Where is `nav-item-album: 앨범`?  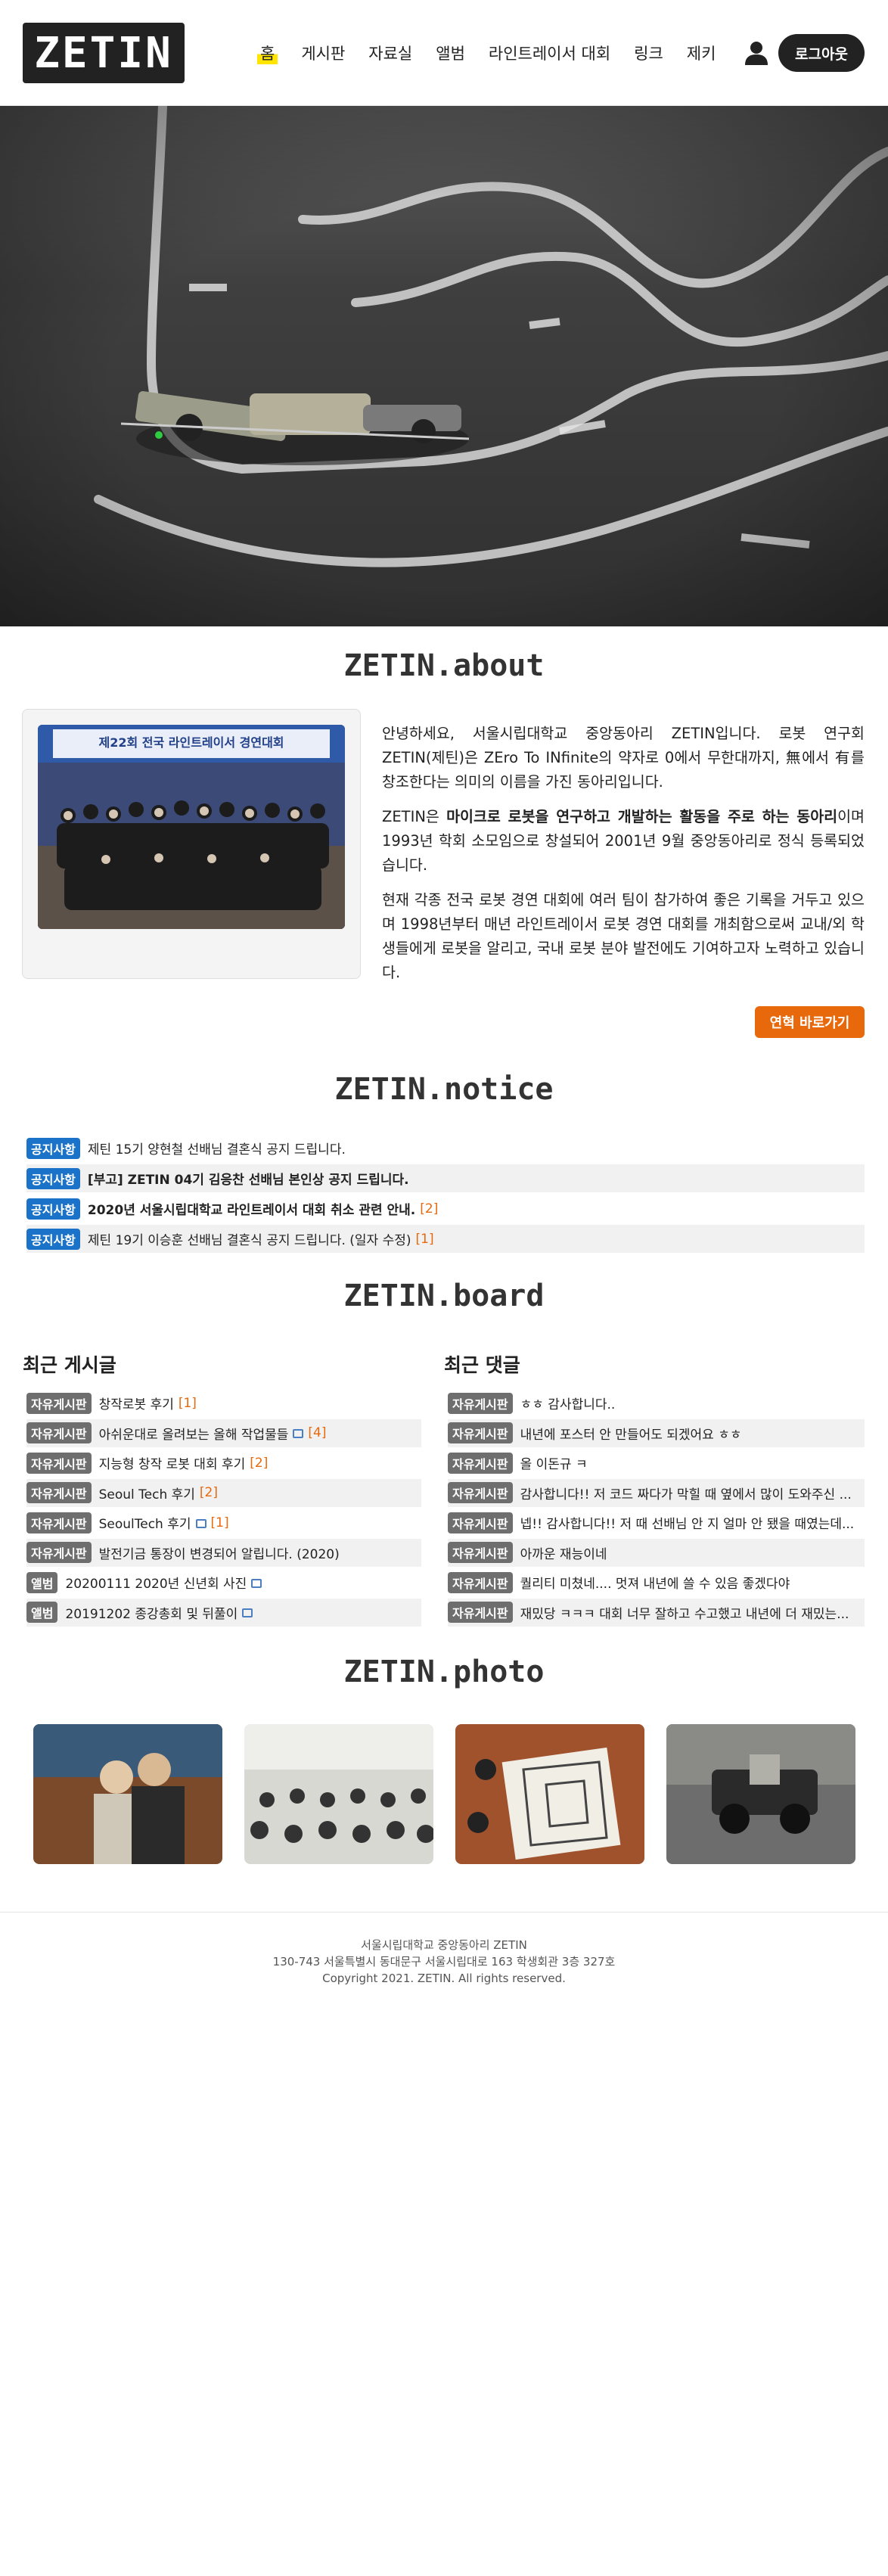 nav-item-album: 앨범 is located at coordinates (450, 53).